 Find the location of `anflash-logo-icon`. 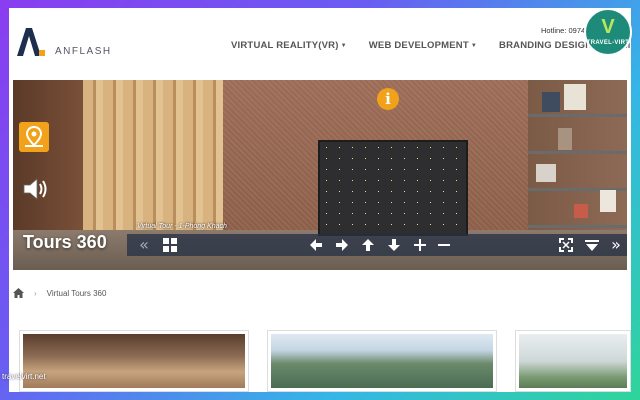

anflash-logo-icon is located at coordinates (30, 42).